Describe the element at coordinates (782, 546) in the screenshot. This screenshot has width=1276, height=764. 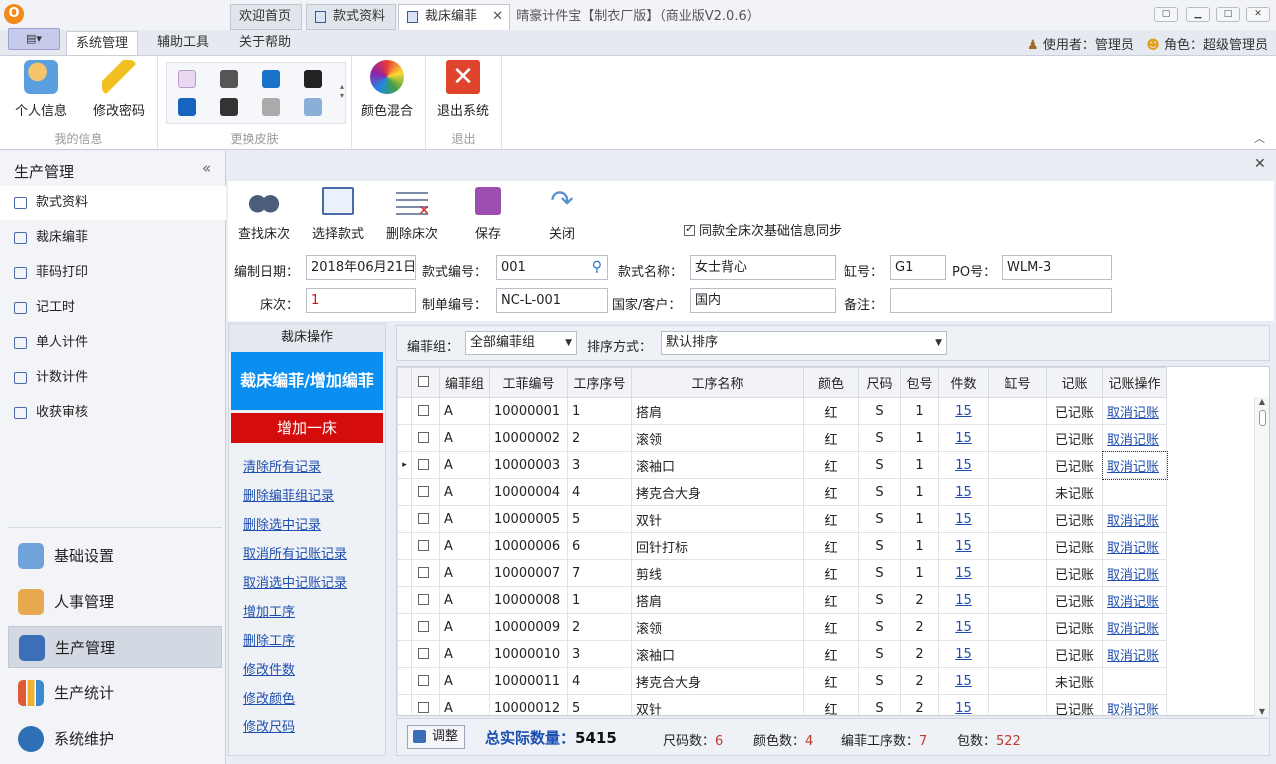
I see `table-row: A 10000006 6 回针打标红 S 1 15 已记账 取消记账` at that location.